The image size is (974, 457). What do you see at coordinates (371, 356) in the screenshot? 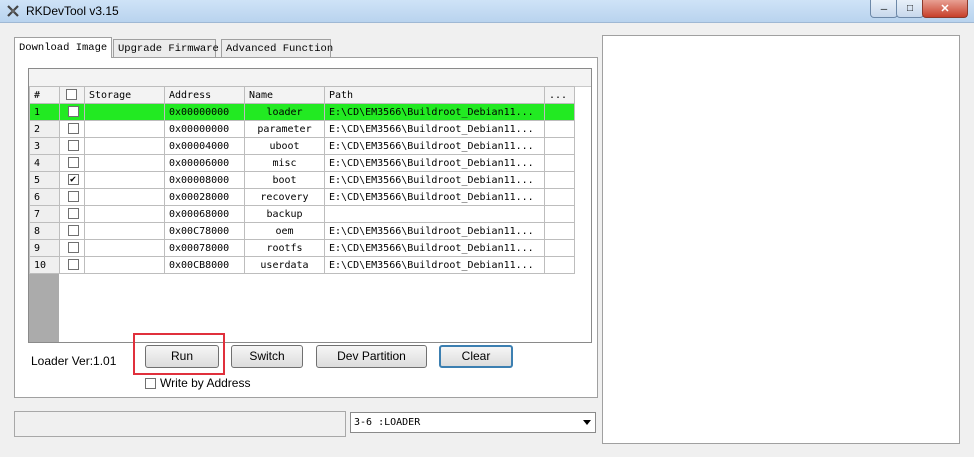
I see `dev-partition-button: Dev Partition` at bounding box center [371, 356].